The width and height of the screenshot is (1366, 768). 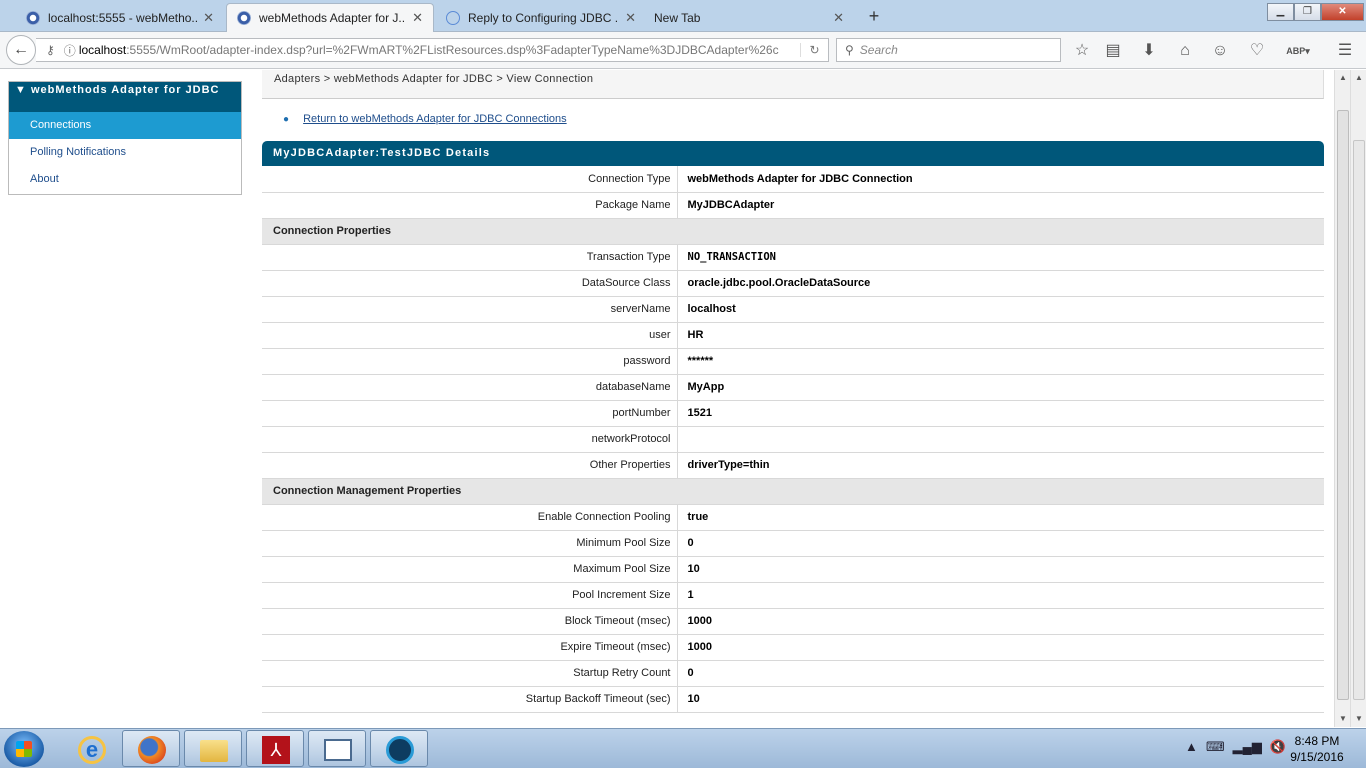 I want to click on row-label: Pool Increment Size, so click(x=470, y=595).